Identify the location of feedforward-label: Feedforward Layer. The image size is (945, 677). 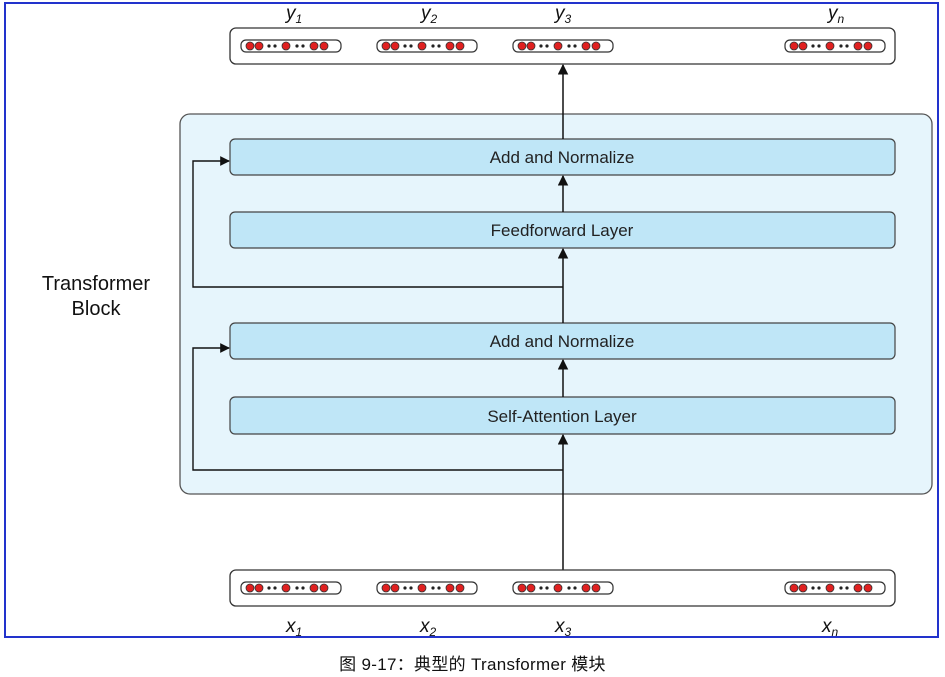
(562, 230).